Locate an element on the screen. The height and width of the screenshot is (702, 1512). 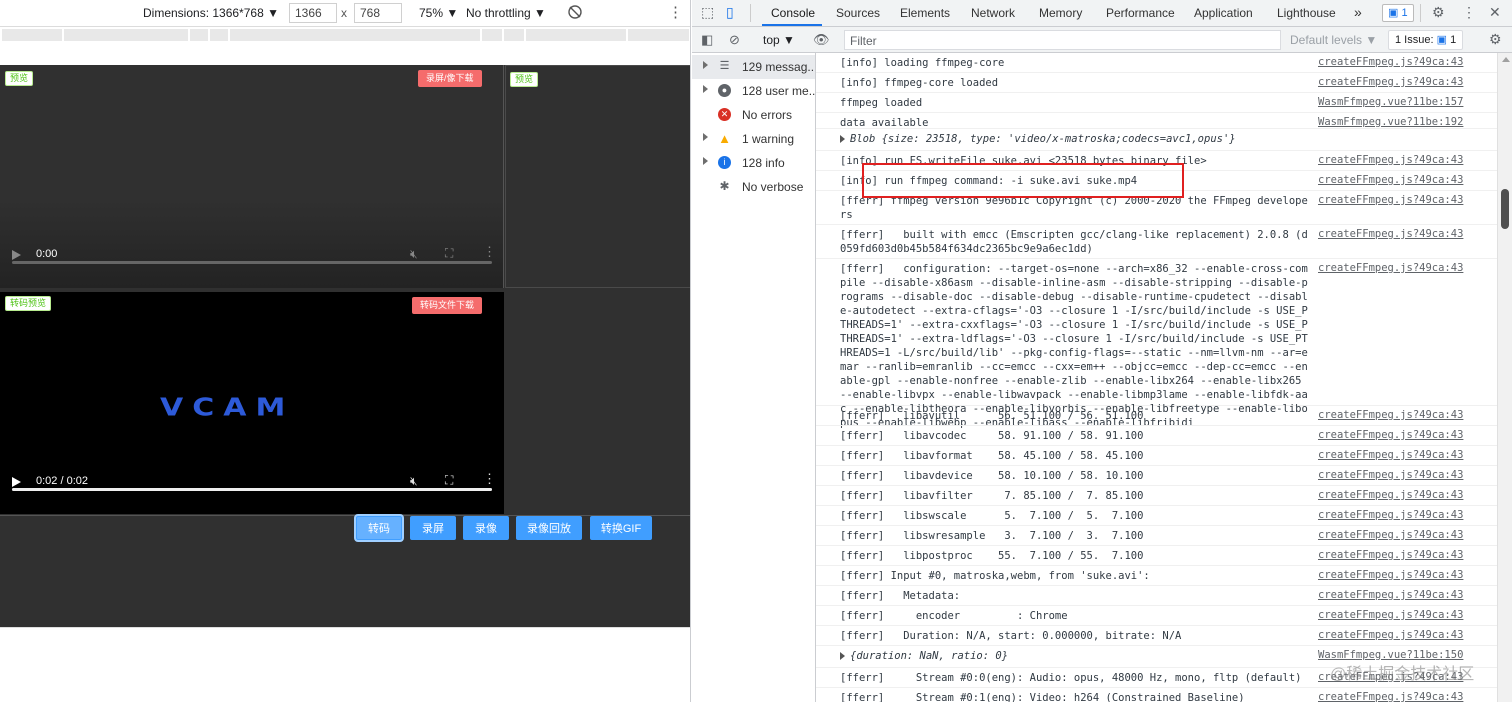
width-input: 1366 is located at coordinates (313, 13).